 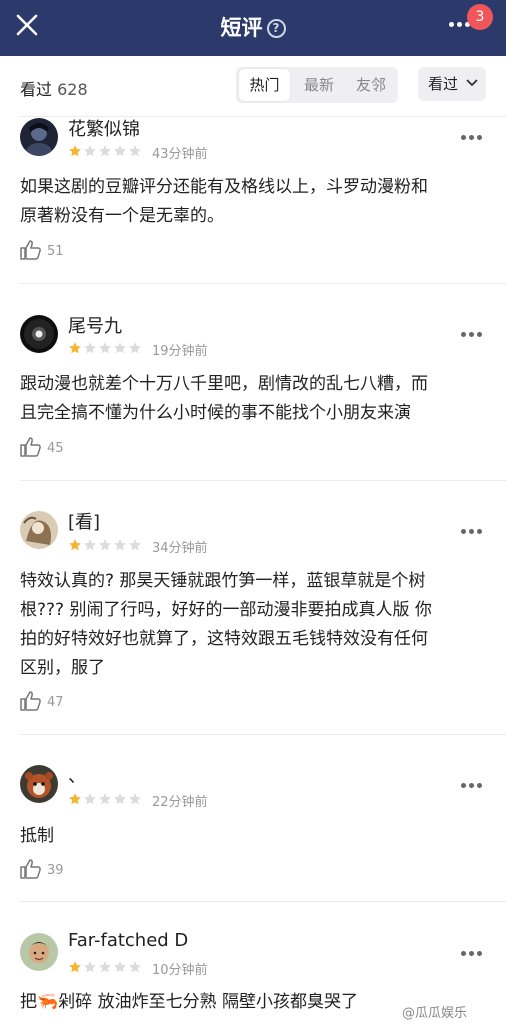 What do you see at coordinates (36, 89) in the screenshot?
I see `watched-count-label: 看过` at bounding box center [36, 89].